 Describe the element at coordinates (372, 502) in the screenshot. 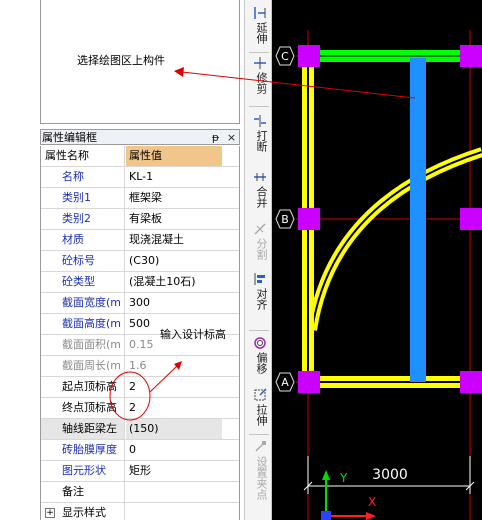

I see `ucs-x-label: X` at that location.